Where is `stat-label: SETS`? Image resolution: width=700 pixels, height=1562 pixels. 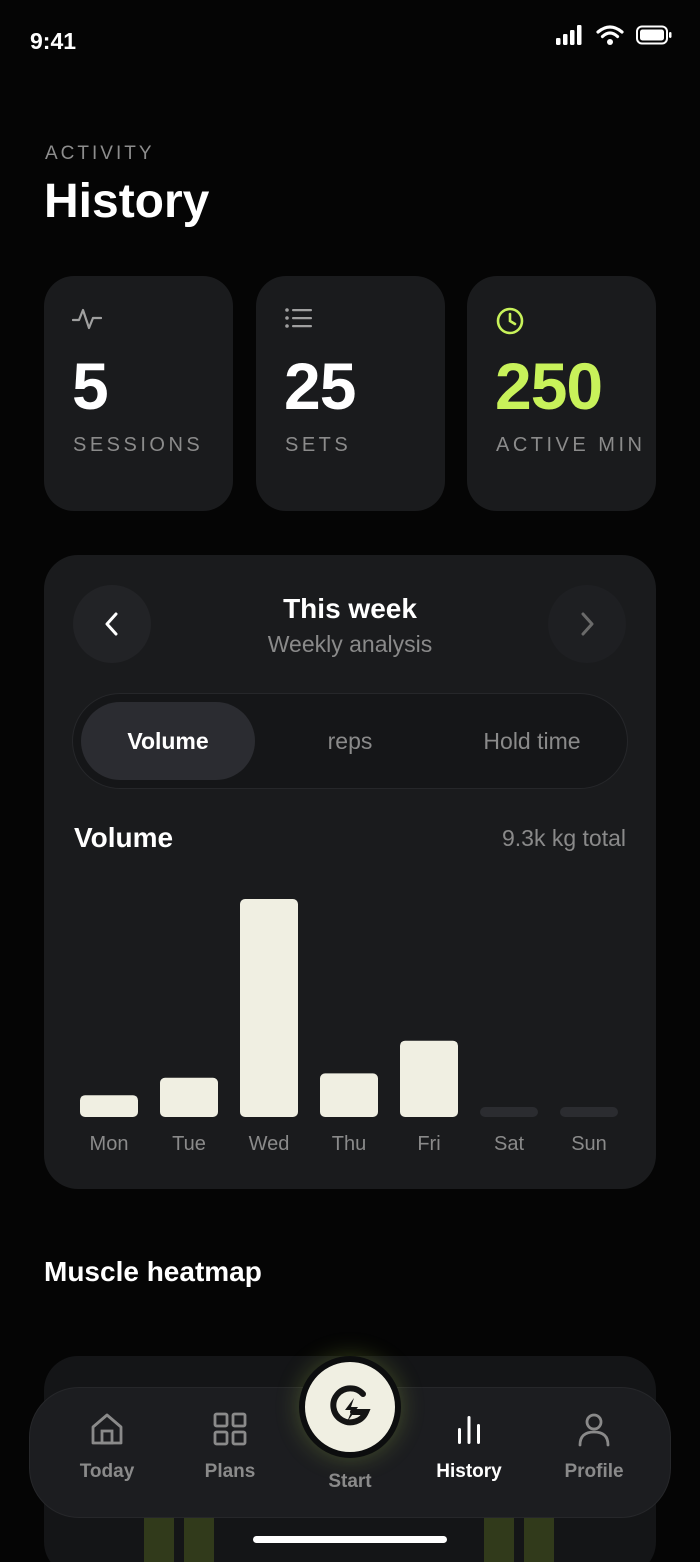 stat-label: SETS is located at coordinates (318, 445).